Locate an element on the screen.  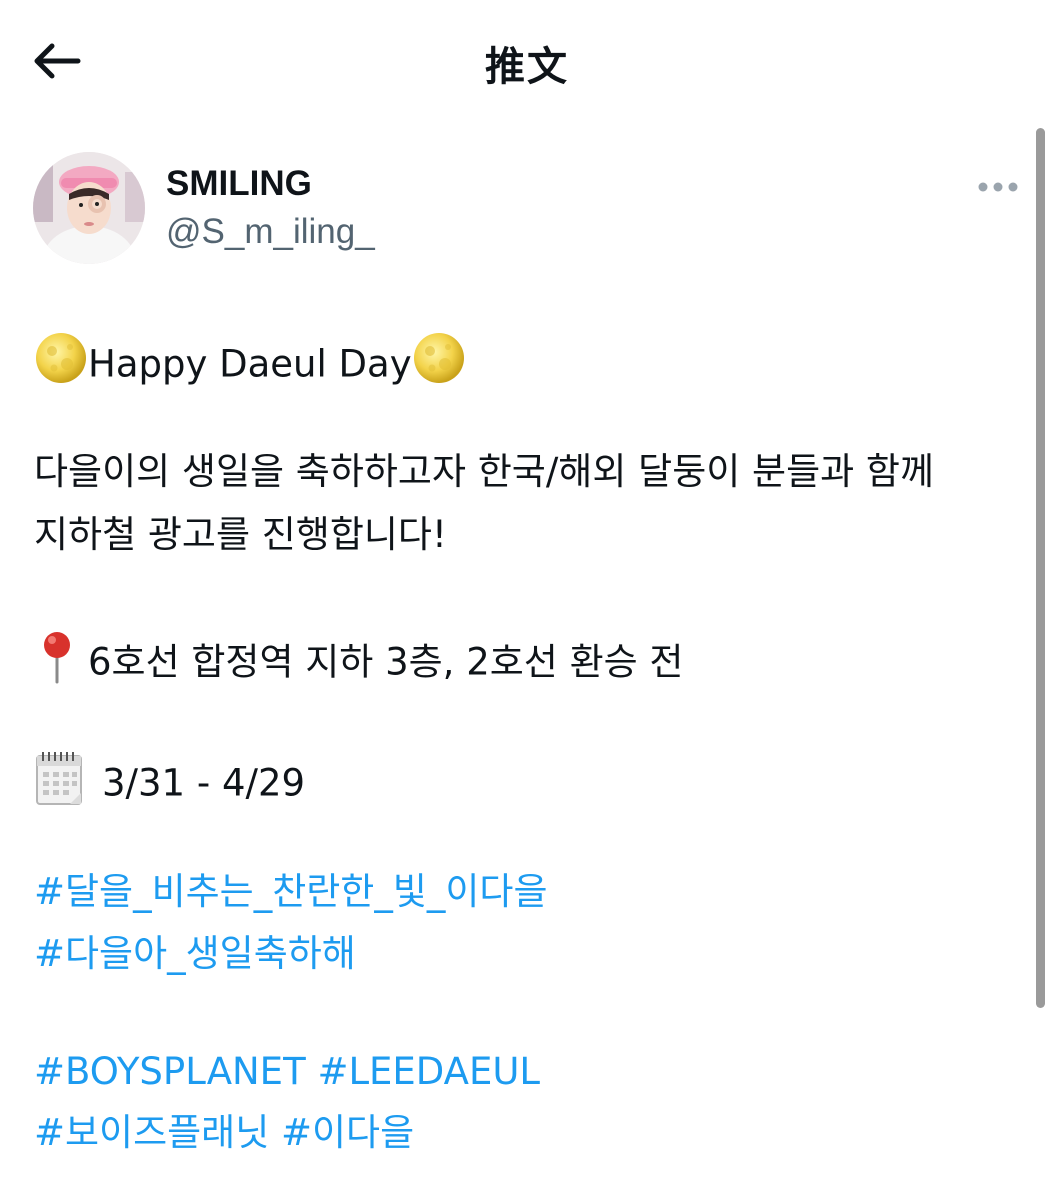
tweet-location-line: 6호선 합정역 지하 3층, 2호선 환승 전 is located at coordinates (358, 664).